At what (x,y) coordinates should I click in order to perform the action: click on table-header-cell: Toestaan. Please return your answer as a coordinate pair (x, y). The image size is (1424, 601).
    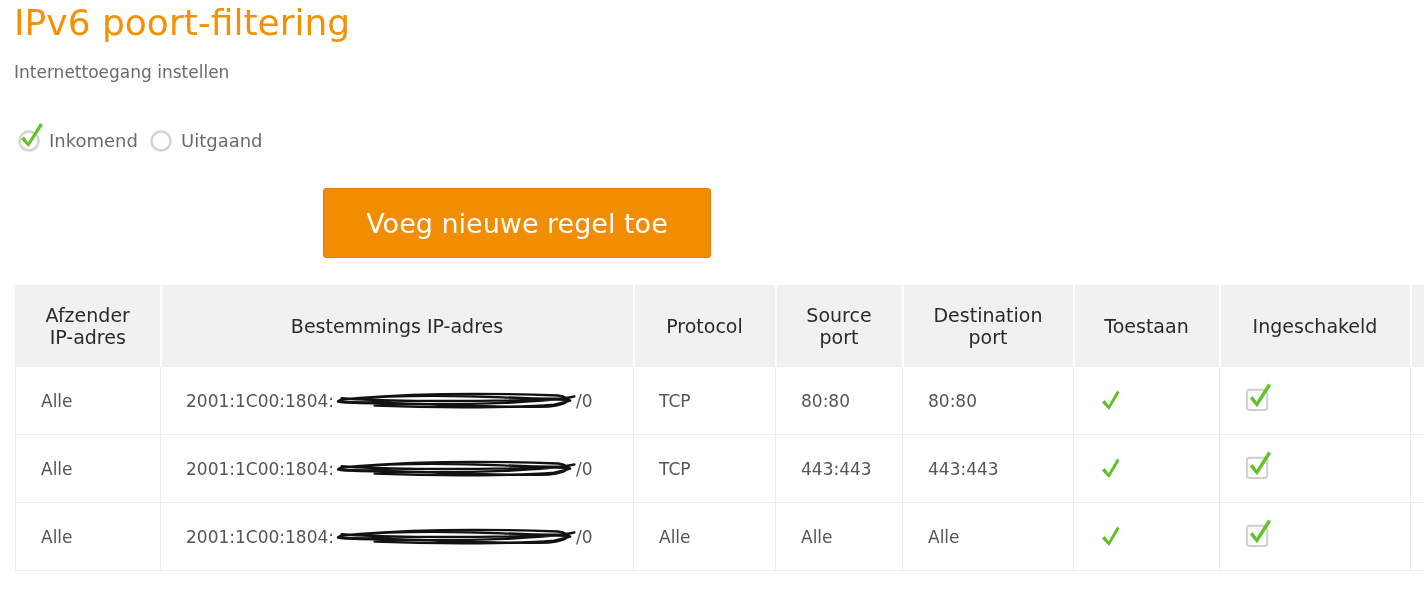
    Looking at the image, I should click on (1146, 326).